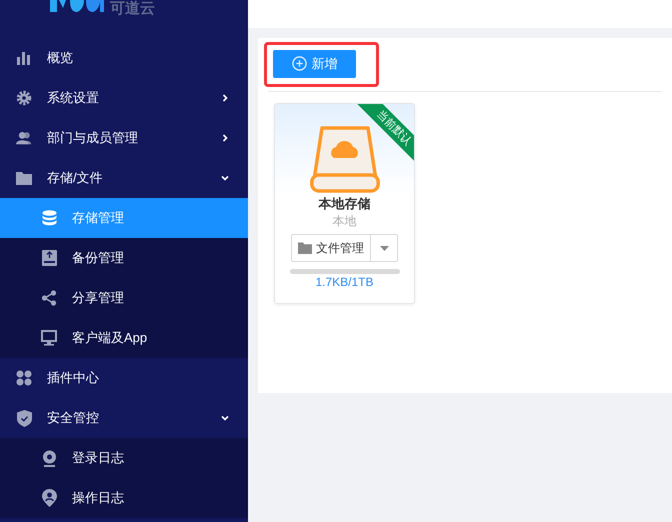 This screenshot has height=522, width=672. I want to click on sidebar-subitem: 登录日志, so click(124, 458).